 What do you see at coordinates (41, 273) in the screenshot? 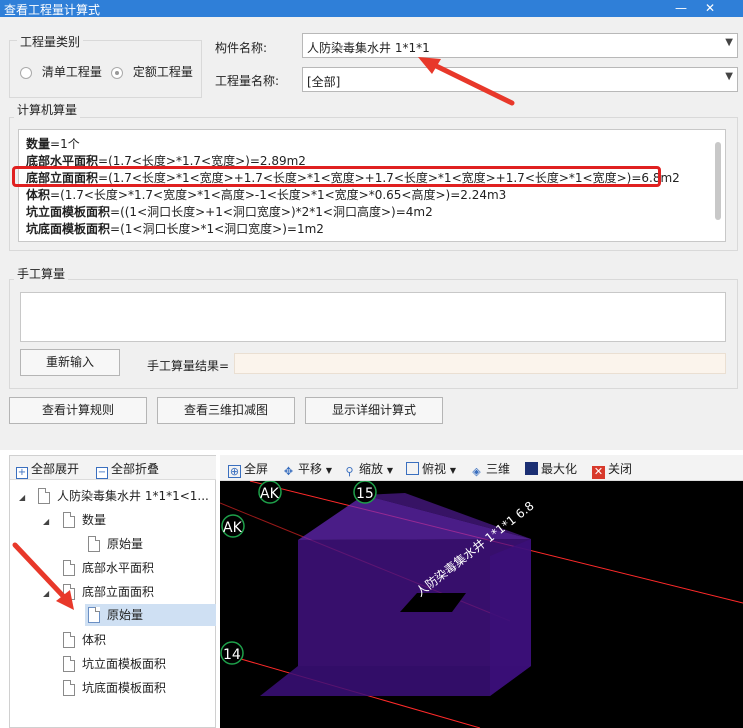
I see `manual-calc-legend: 手工算量` at bounding box center [41, 273].